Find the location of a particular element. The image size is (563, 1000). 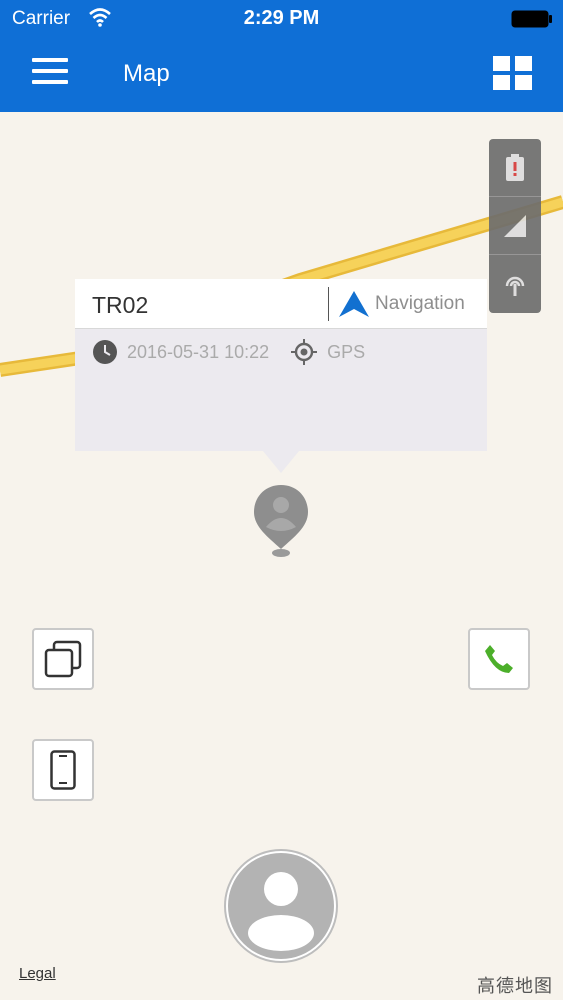

battery-alert-icon is located at coordinates (515, 167).